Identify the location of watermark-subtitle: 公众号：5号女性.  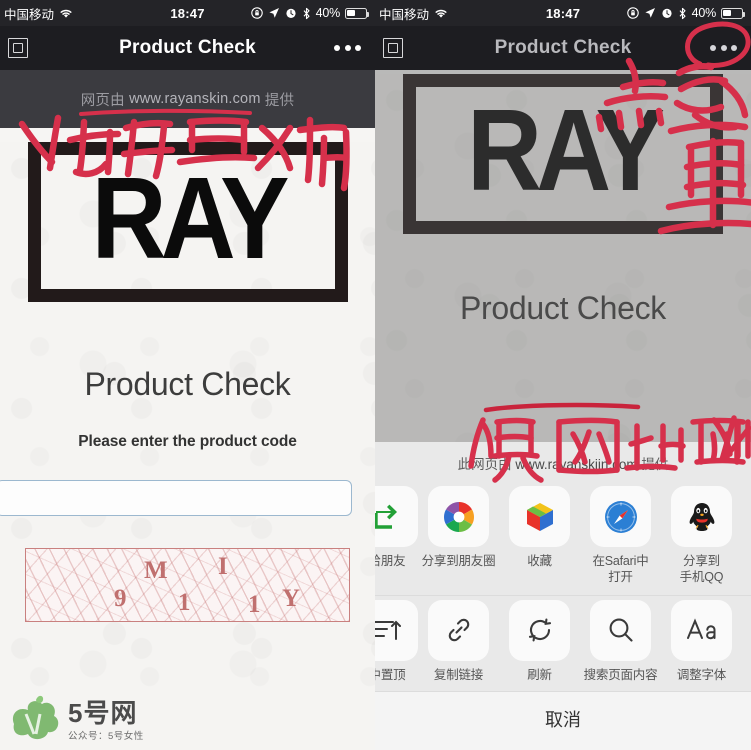
(106, 736).